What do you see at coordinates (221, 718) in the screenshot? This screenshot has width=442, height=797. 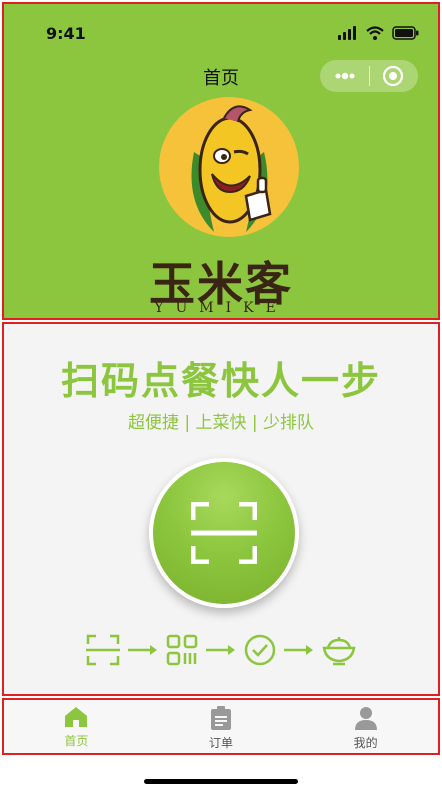 I see `clipboard-icon` at bounding box center [221, 718].